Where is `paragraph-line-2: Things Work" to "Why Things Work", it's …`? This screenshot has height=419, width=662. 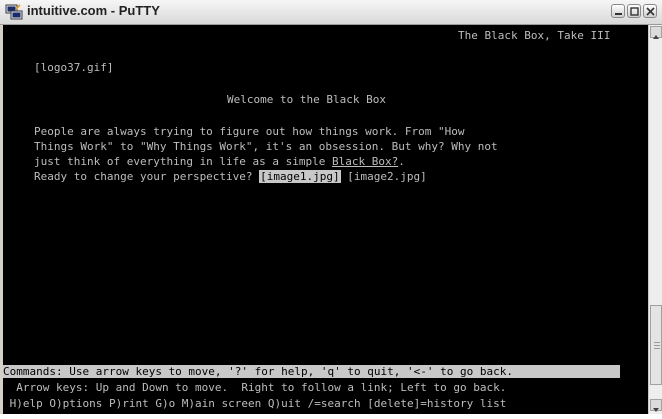
paragraph-line-2: Things Work" to "Why Things Work", it's … is located at coordinates (266, 146).